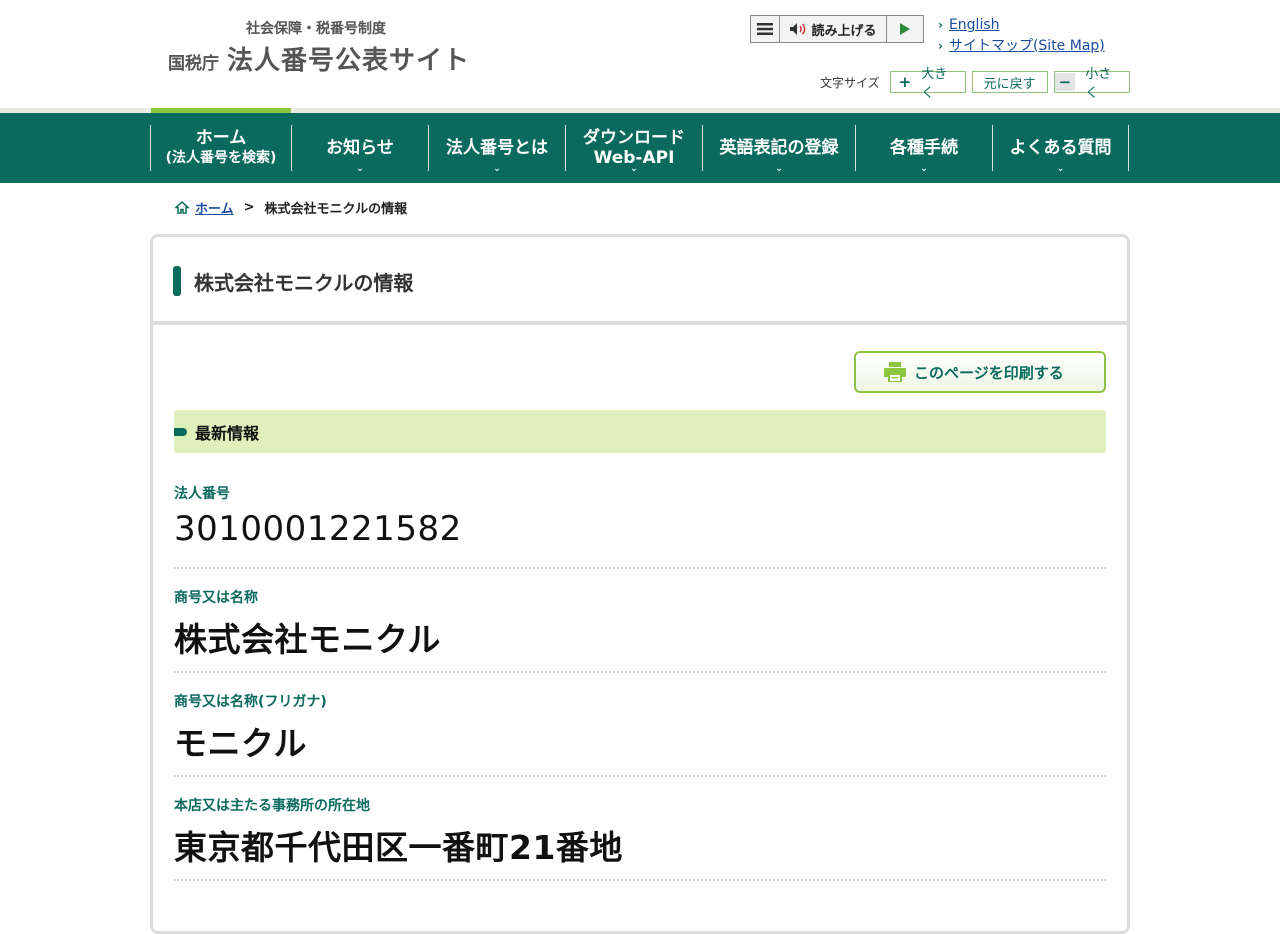 Image resolution: width=1280 pixels, height=934 pixels. What do you see at coordinates (193, 64) in the screenshot?
I see `logo-agency: 国税庁` at bounding box center [193, 64].